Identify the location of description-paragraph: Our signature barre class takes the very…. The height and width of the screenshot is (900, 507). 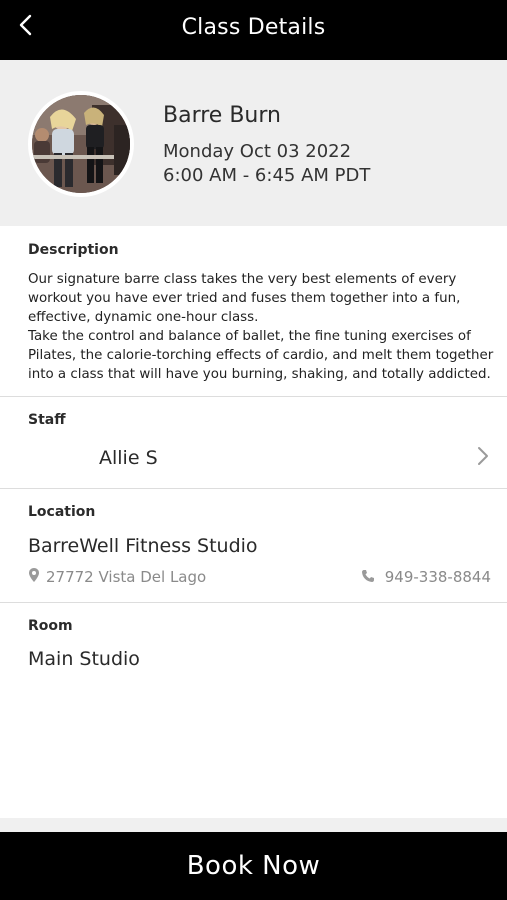
(244, 298).